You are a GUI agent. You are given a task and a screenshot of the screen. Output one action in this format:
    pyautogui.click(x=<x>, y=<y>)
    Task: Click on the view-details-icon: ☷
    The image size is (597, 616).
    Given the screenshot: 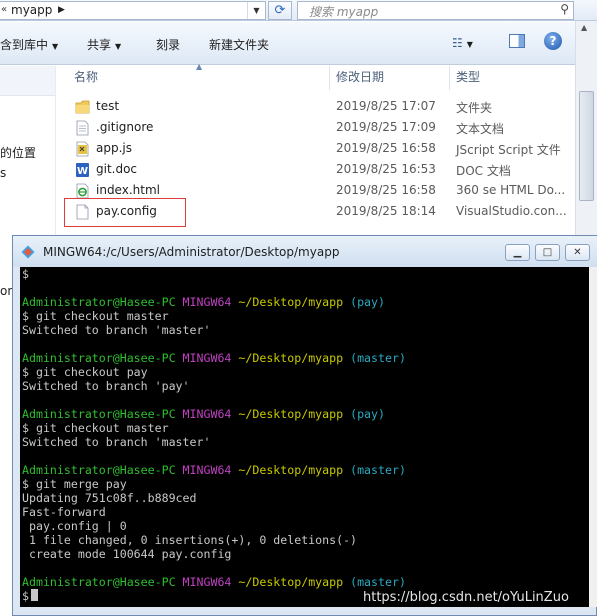 What is the action you would take?
    pyautogui.click(x=457, y=43)
    